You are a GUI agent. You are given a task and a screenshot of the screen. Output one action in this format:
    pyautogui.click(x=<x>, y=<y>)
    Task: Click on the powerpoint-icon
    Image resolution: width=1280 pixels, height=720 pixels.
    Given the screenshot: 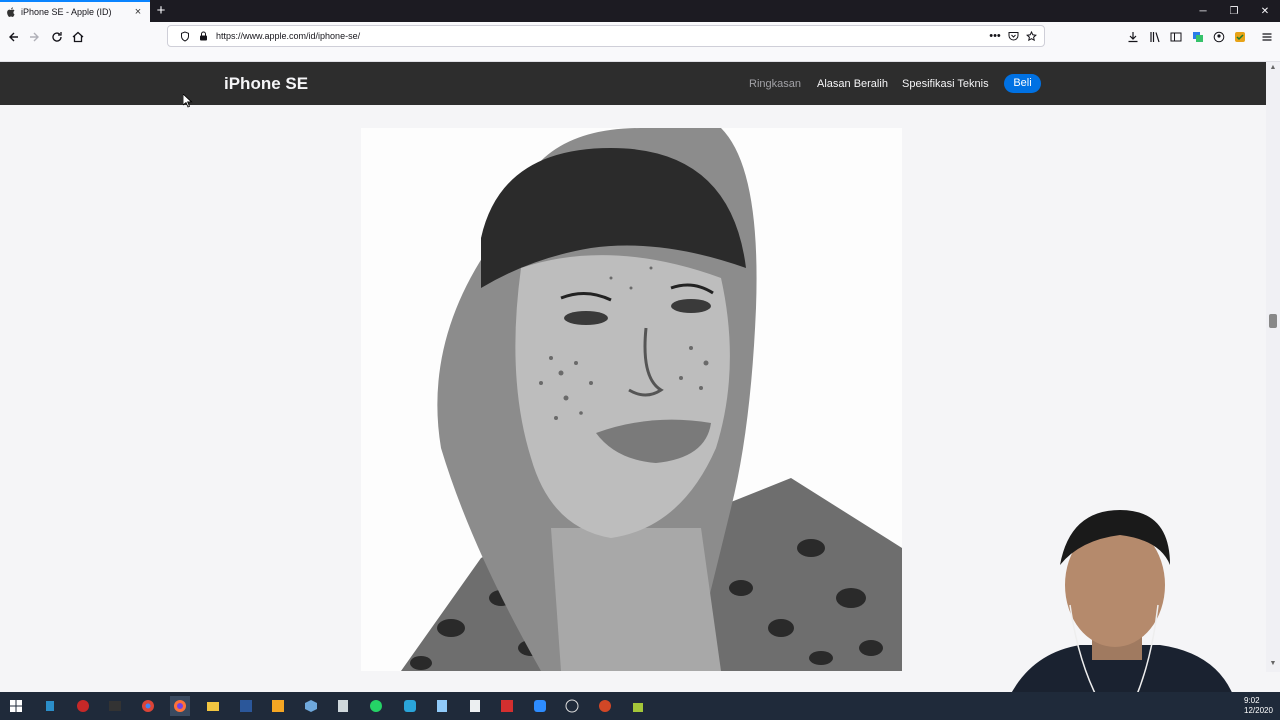 What is the action you would take?
    pyautogui.click(x=605, y=706)
    